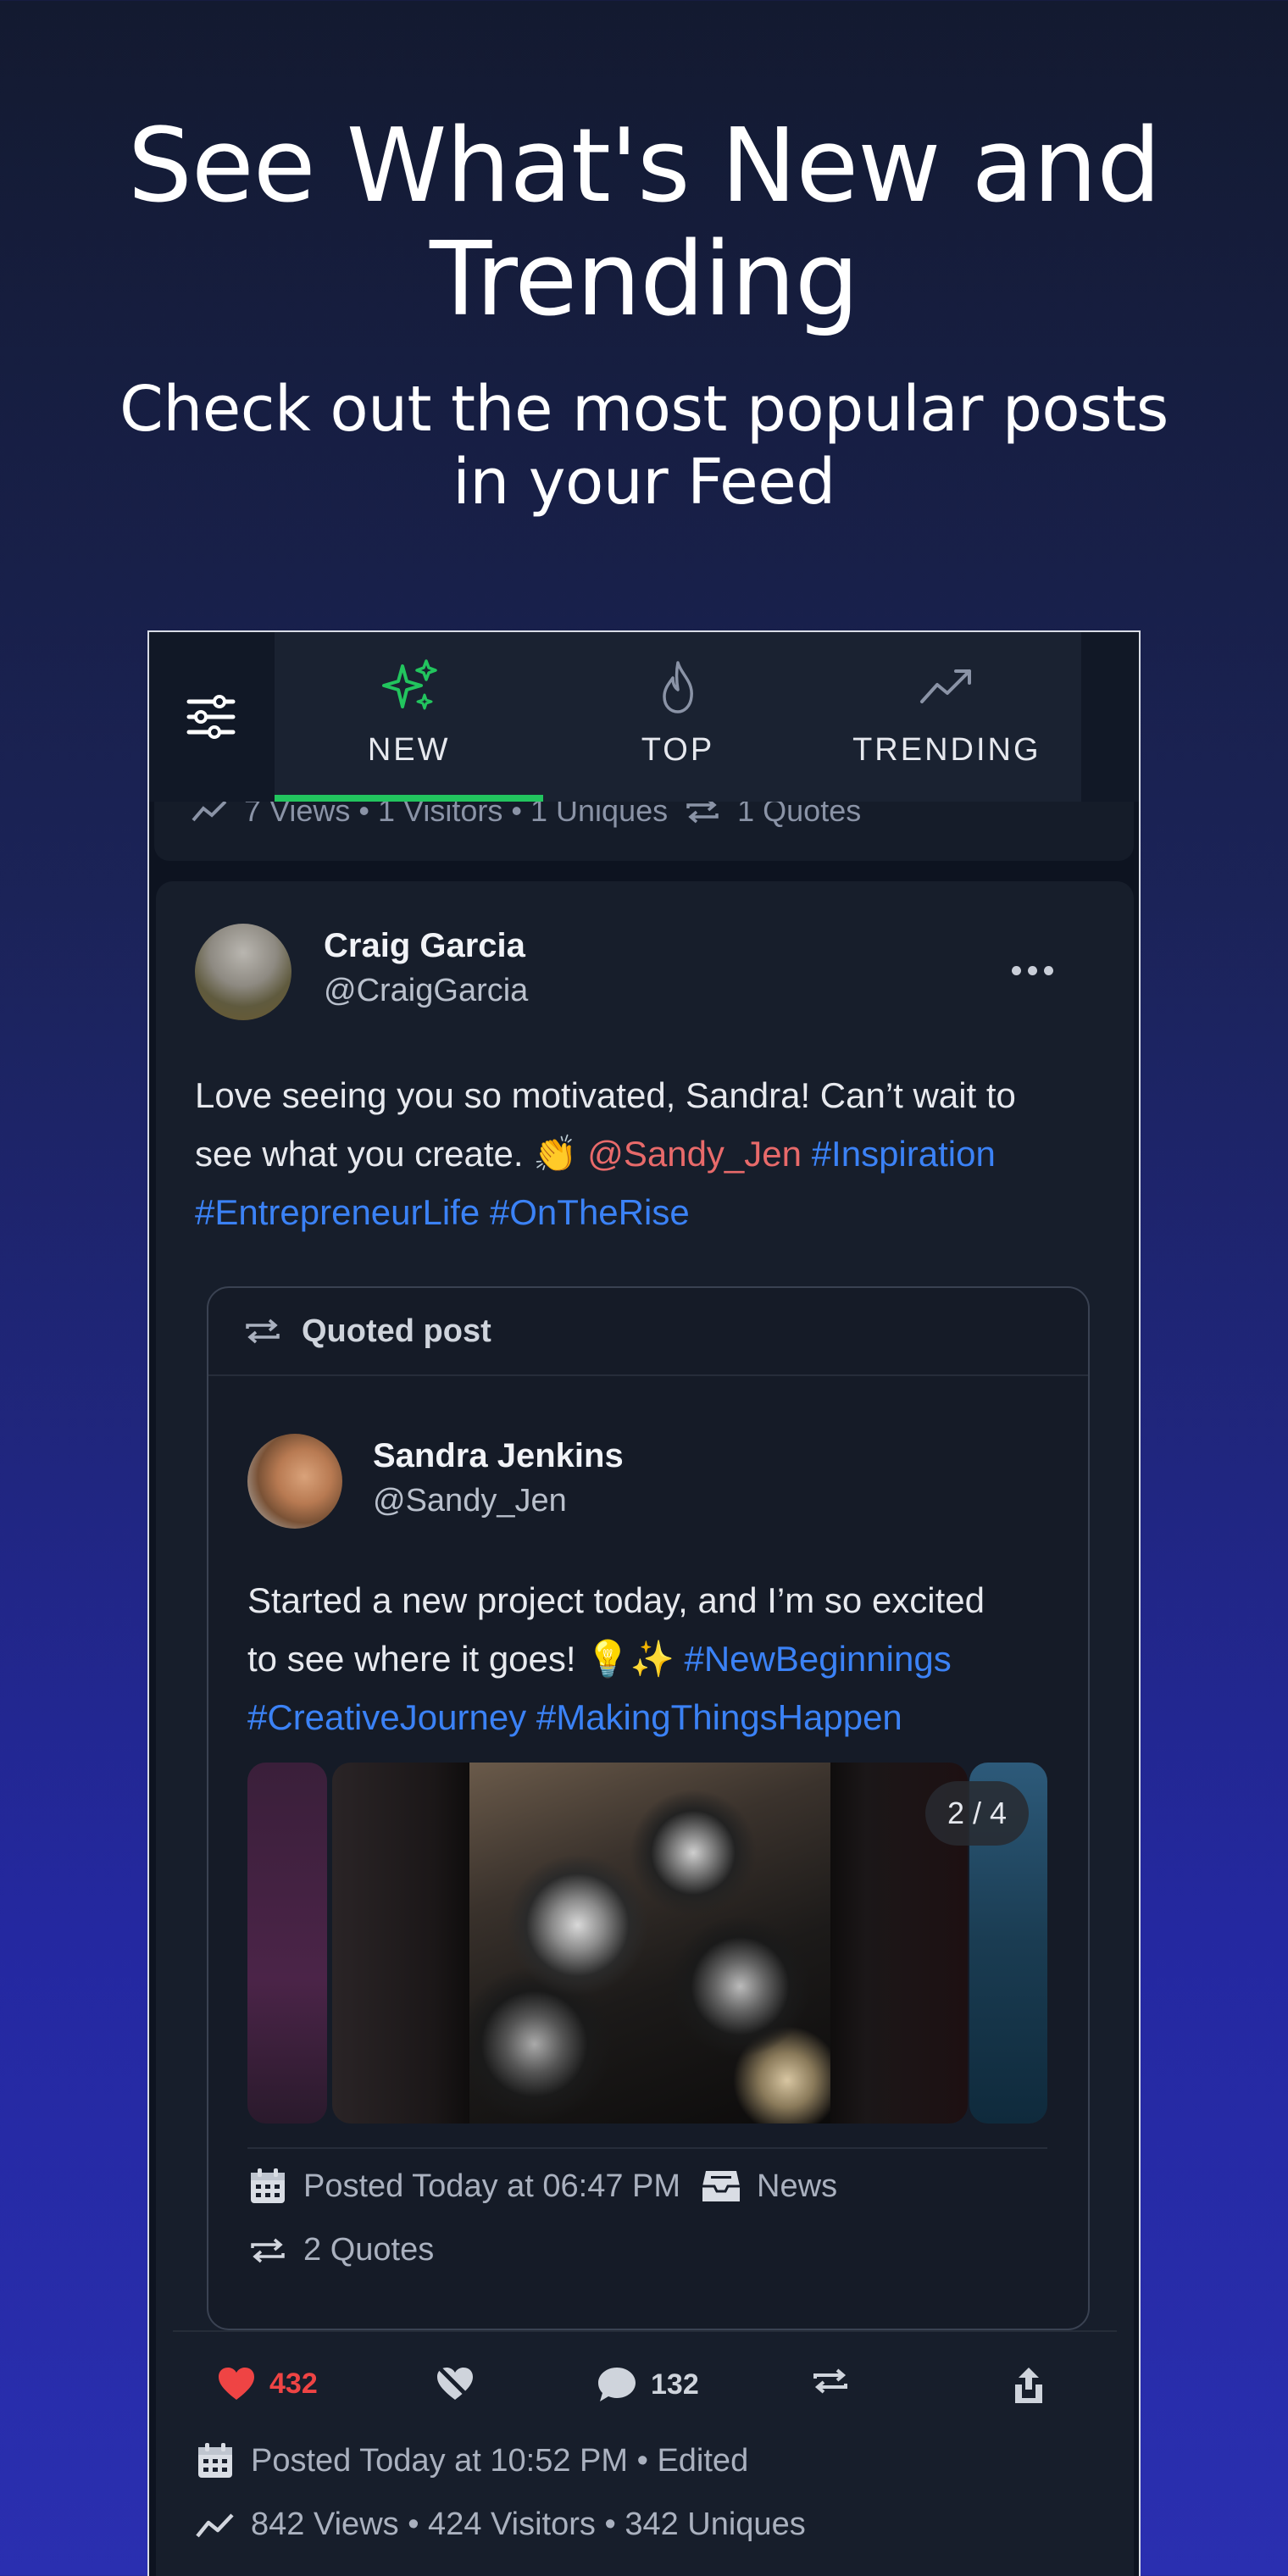 The width and height of the screenshot is (1288, 2576). What do you see at coordinates (337, 1212) in the screenshot?
I see `hashtag-link: #EntrepreneurLife` at bounding box center [337, 1212].